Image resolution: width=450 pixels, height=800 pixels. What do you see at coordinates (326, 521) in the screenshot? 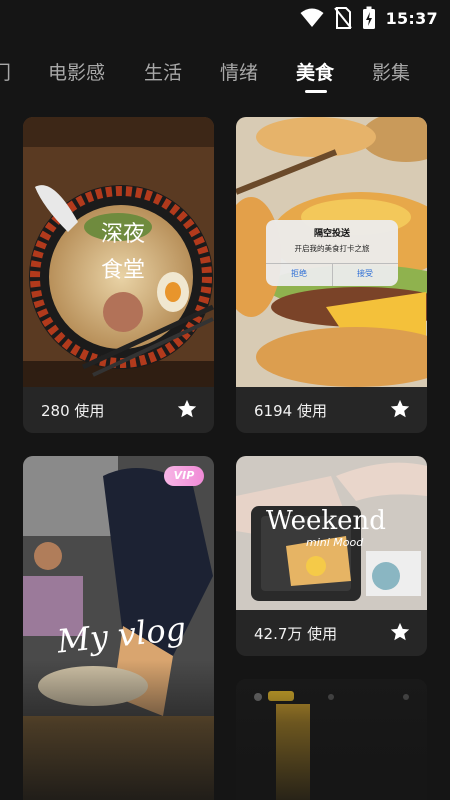
I see `weekend-overlay-title: Weekend` at bounding box center [326, 521].